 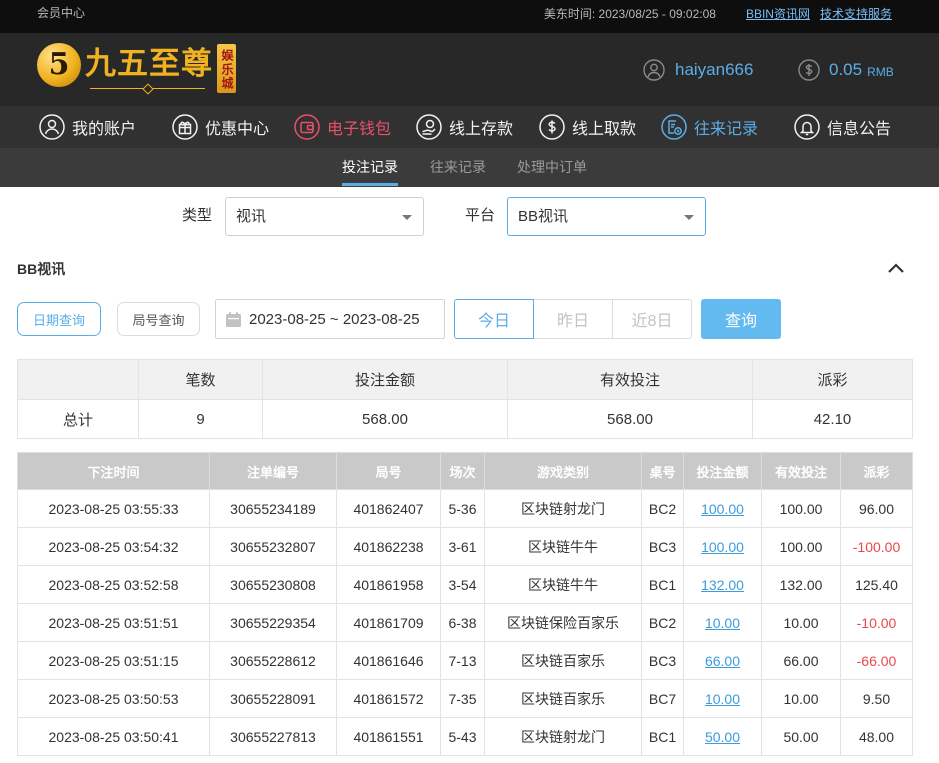 What do you see at coordinates (876, 736) in the screenshot?
I see `payout-cell: 48.00` at bounding box center [876, 736].